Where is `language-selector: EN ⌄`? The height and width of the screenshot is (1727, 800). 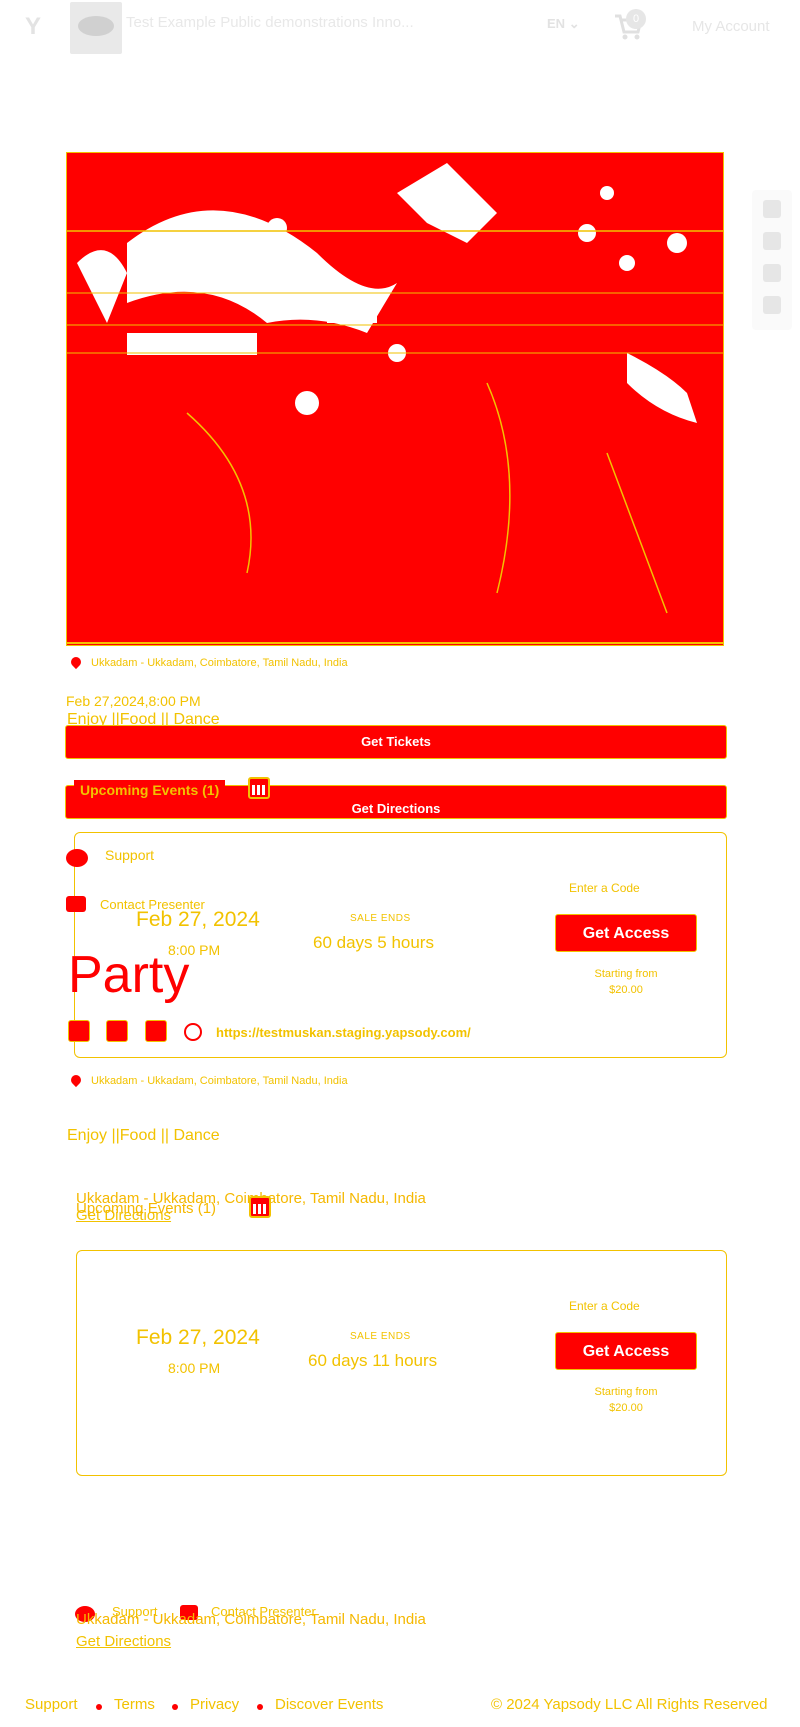 language-selector: EN ⌄ is located at coordinates (563, 24).